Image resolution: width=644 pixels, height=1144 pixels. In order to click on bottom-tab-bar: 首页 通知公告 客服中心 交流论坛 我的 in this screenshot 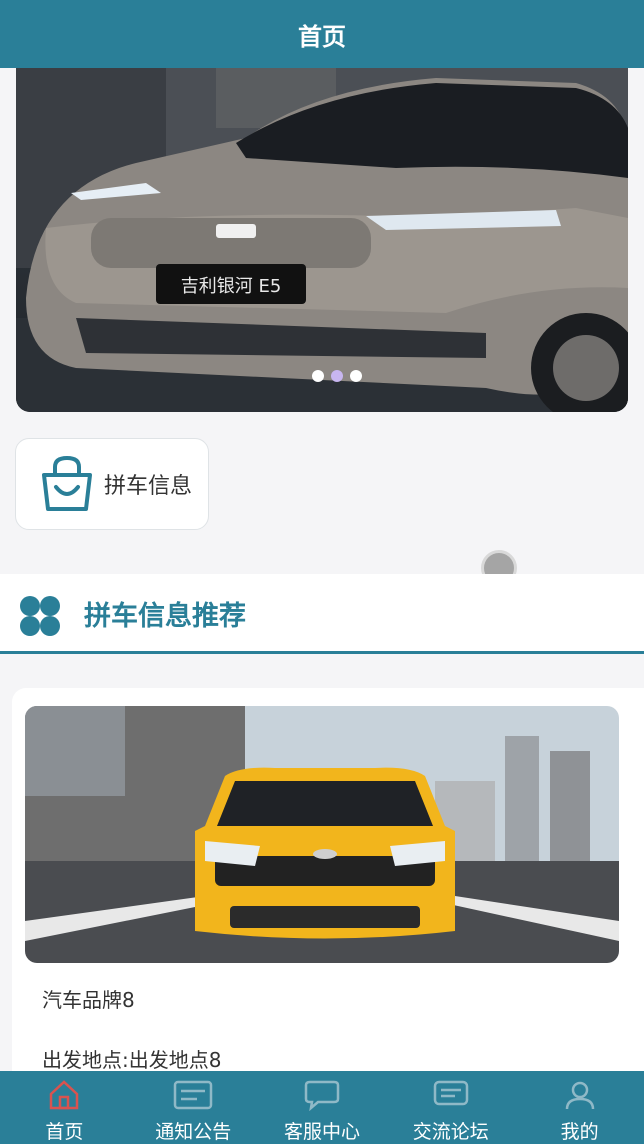, I will do `click(322, 1107)`.